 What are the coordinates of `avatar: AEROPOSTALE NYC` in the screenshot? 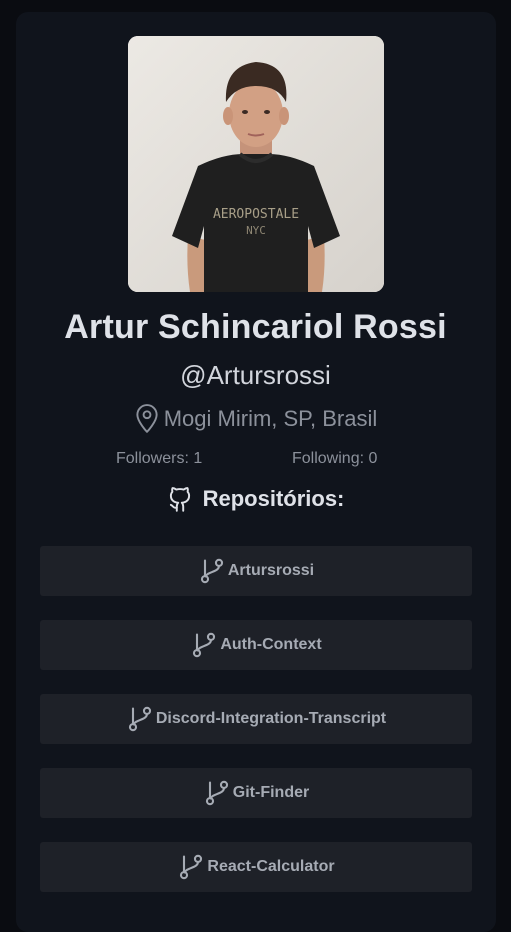 It's located at (256, 164).